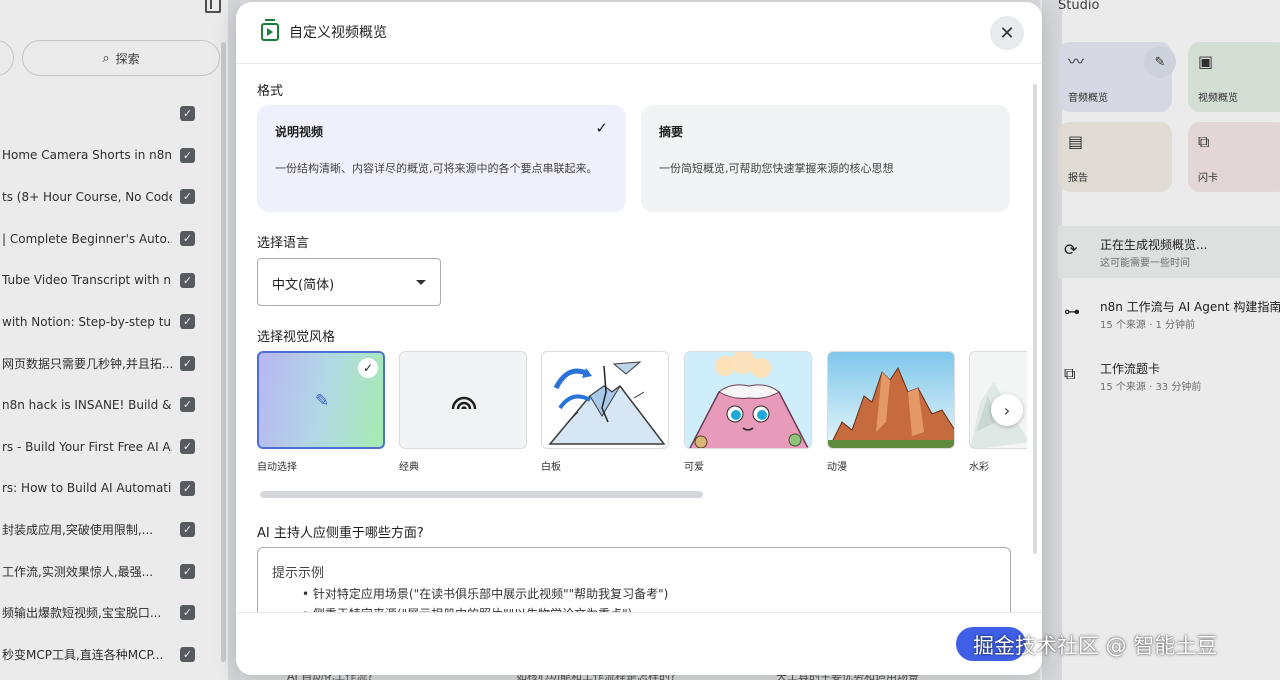 This screenshot has width=1280, height=680. What do you see at coordinates (299, 132) in the screenshot?
I see `format-option-name: 说明视频` at bounding box center [299, 132].